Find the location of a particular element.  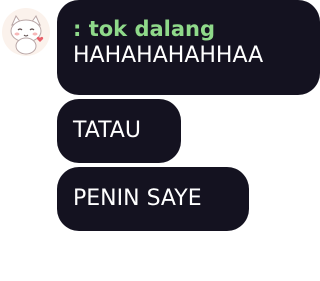

message-text: HAHAHAHAHHAA is located at coordinates (168, 55).